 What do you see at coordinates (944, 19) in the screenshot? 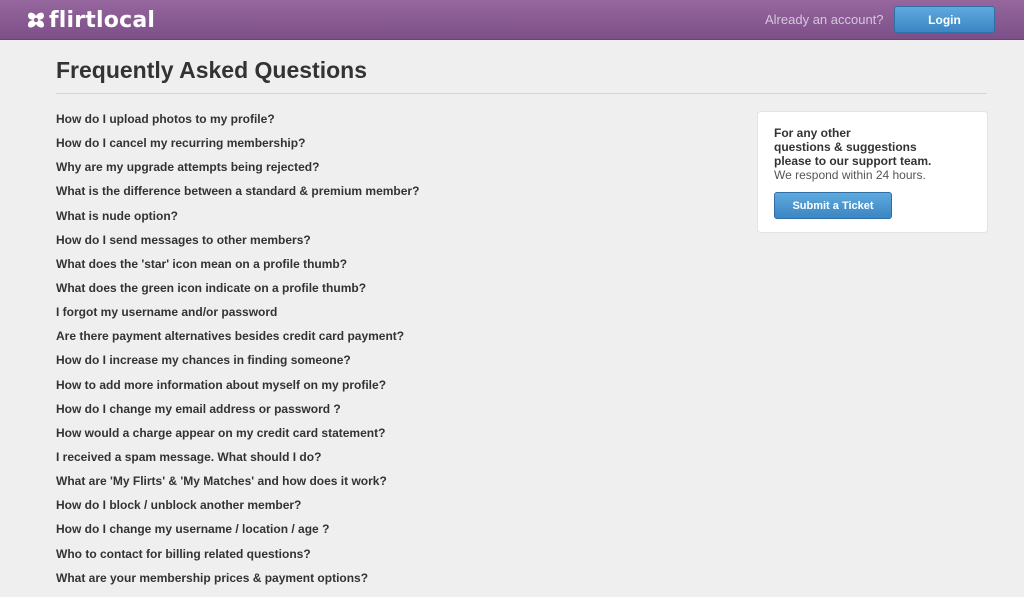
I see `login-button: Login` at bounding box center [944, 19].